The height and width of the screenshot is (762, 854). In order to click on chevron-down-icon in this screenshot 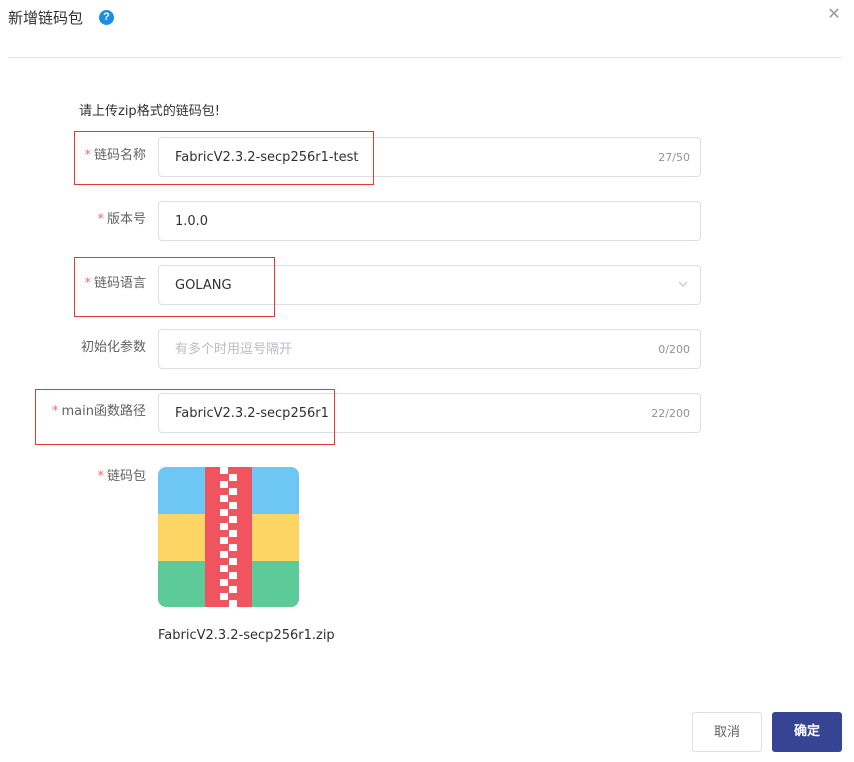, I will do `click(683, 284)`.